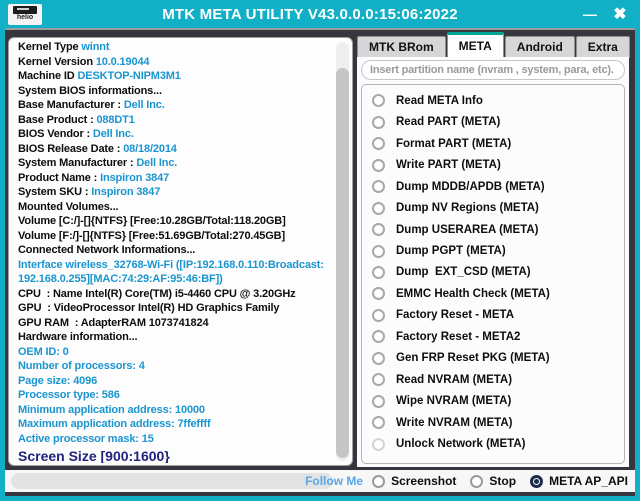  I want to click on action-label: EMMC Health Check (META), so click(473, 293).